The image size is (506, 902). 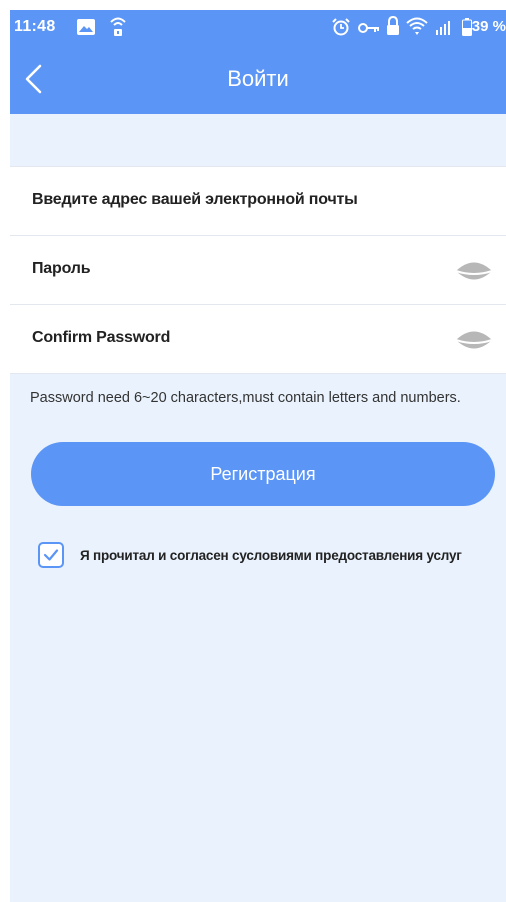 I want to click on password-visibility-toggle, so click(x=474, y=271).